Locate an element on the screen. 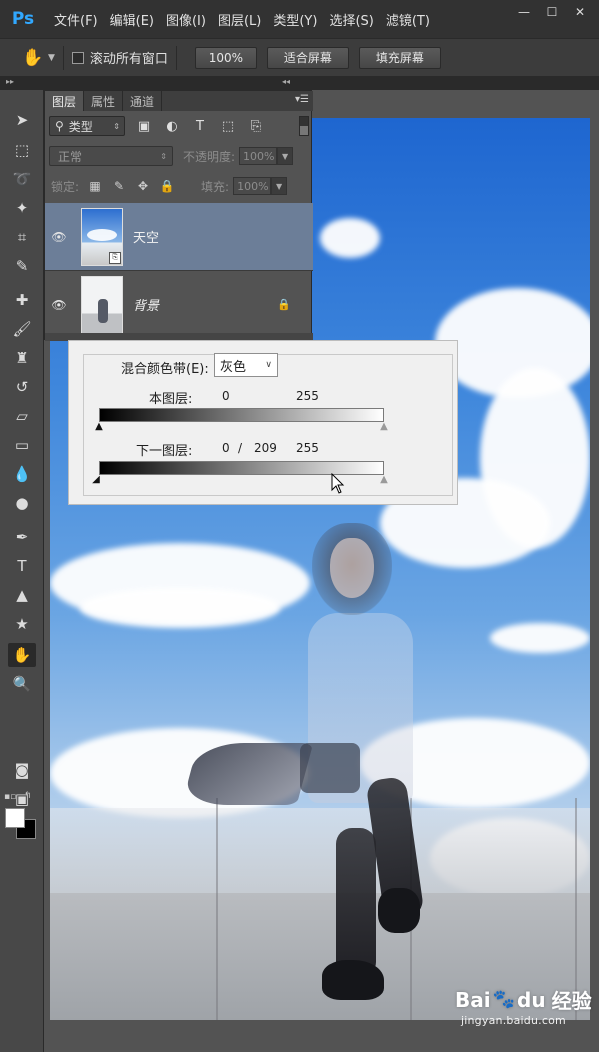 The height and width of the screenshot is (1052, 599). fill-field: 100% is located at coordinates (252, 186).